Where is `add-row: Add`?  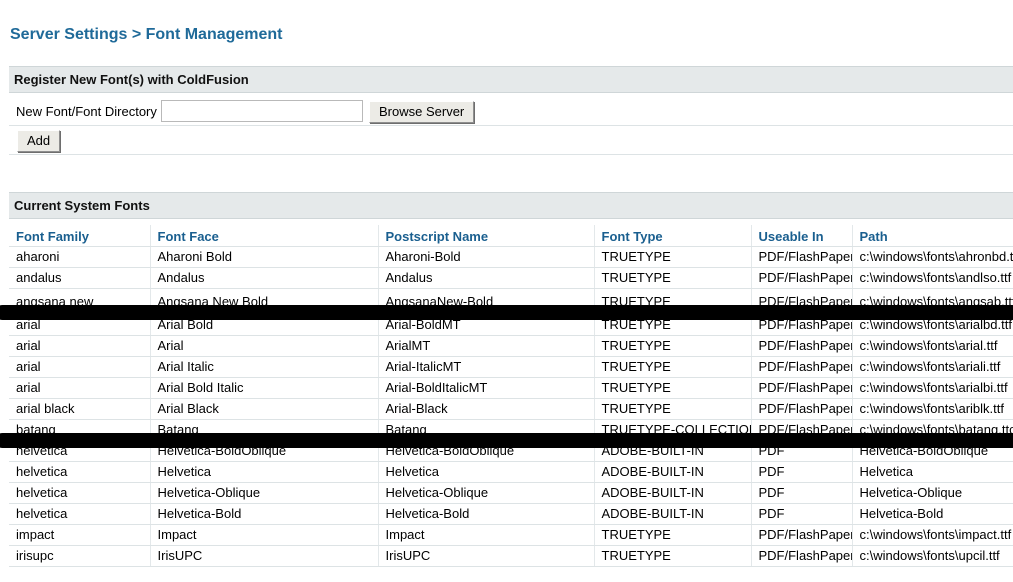
add-row: Add is located at coordinates (511, 140).